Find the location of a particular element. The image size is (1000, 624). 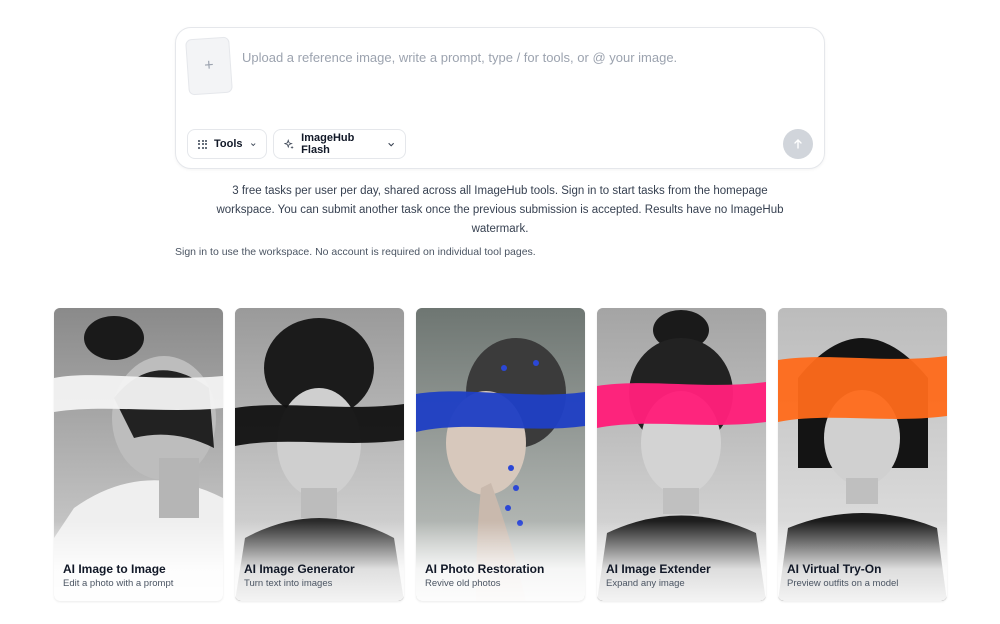

card-title: AI Photo Restoration is located at coordinates (485, 569).